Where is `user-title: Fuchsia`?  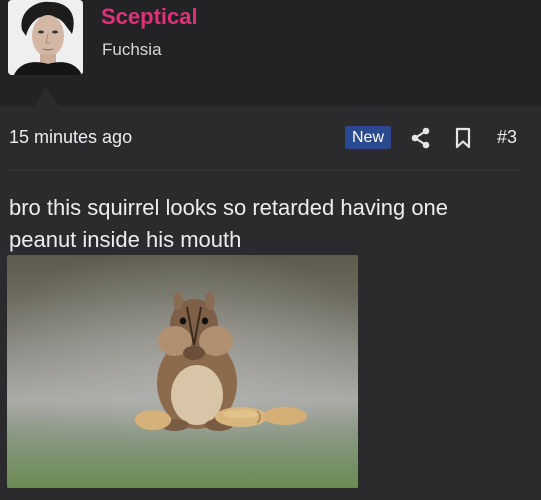
user-title: Fuchsia is located at coordinates (132, 49).